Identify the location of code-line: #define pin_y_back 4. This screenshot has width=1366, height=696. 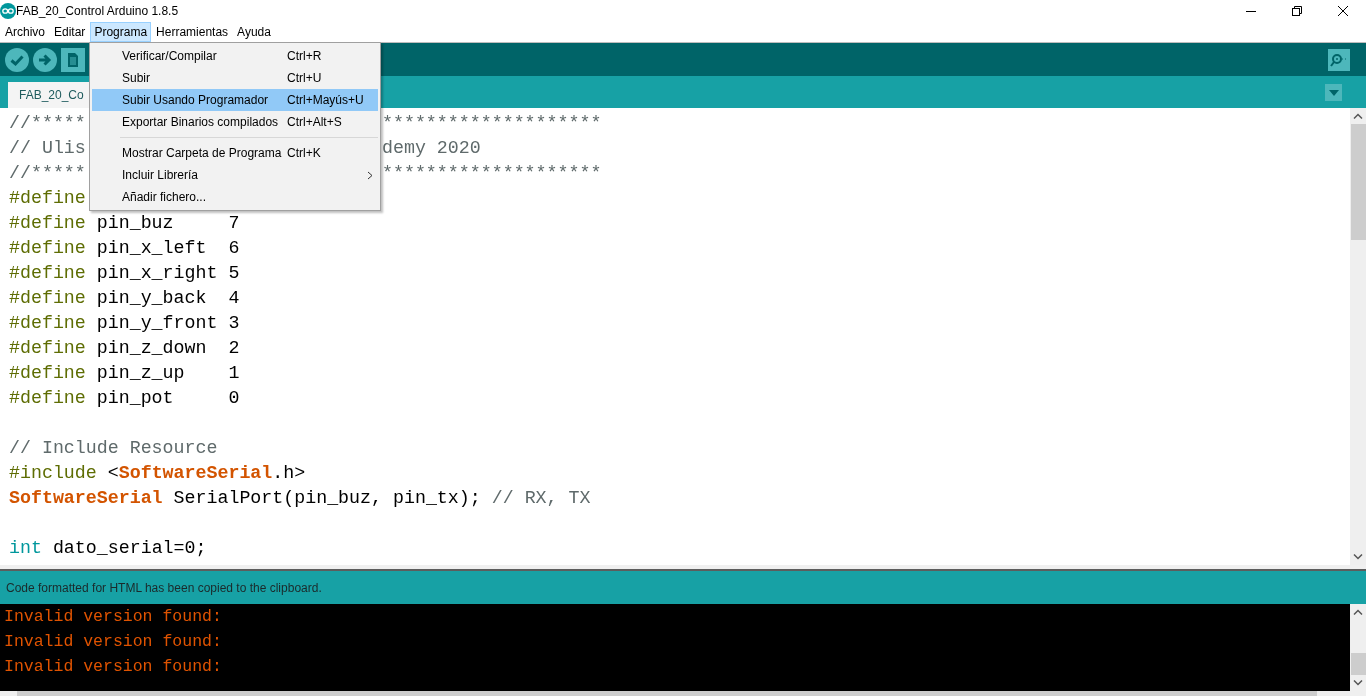
(124, 298).